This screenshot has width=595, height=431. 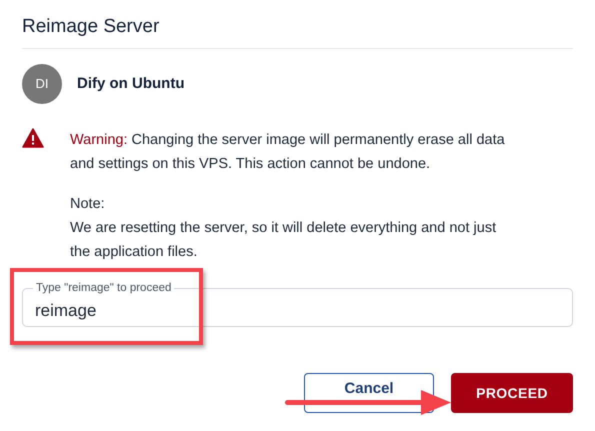 I want to click on warning-text: Warning: Changing the server image will permanently erase all data and settings on this VPS. This action cannot be undone., so click(x=288, y=152).